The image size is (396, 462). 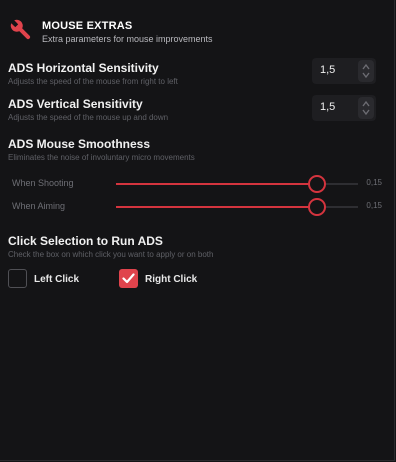 I want to click on ads-horizontal-spinner: 1,5, so click(x=344, y=71).